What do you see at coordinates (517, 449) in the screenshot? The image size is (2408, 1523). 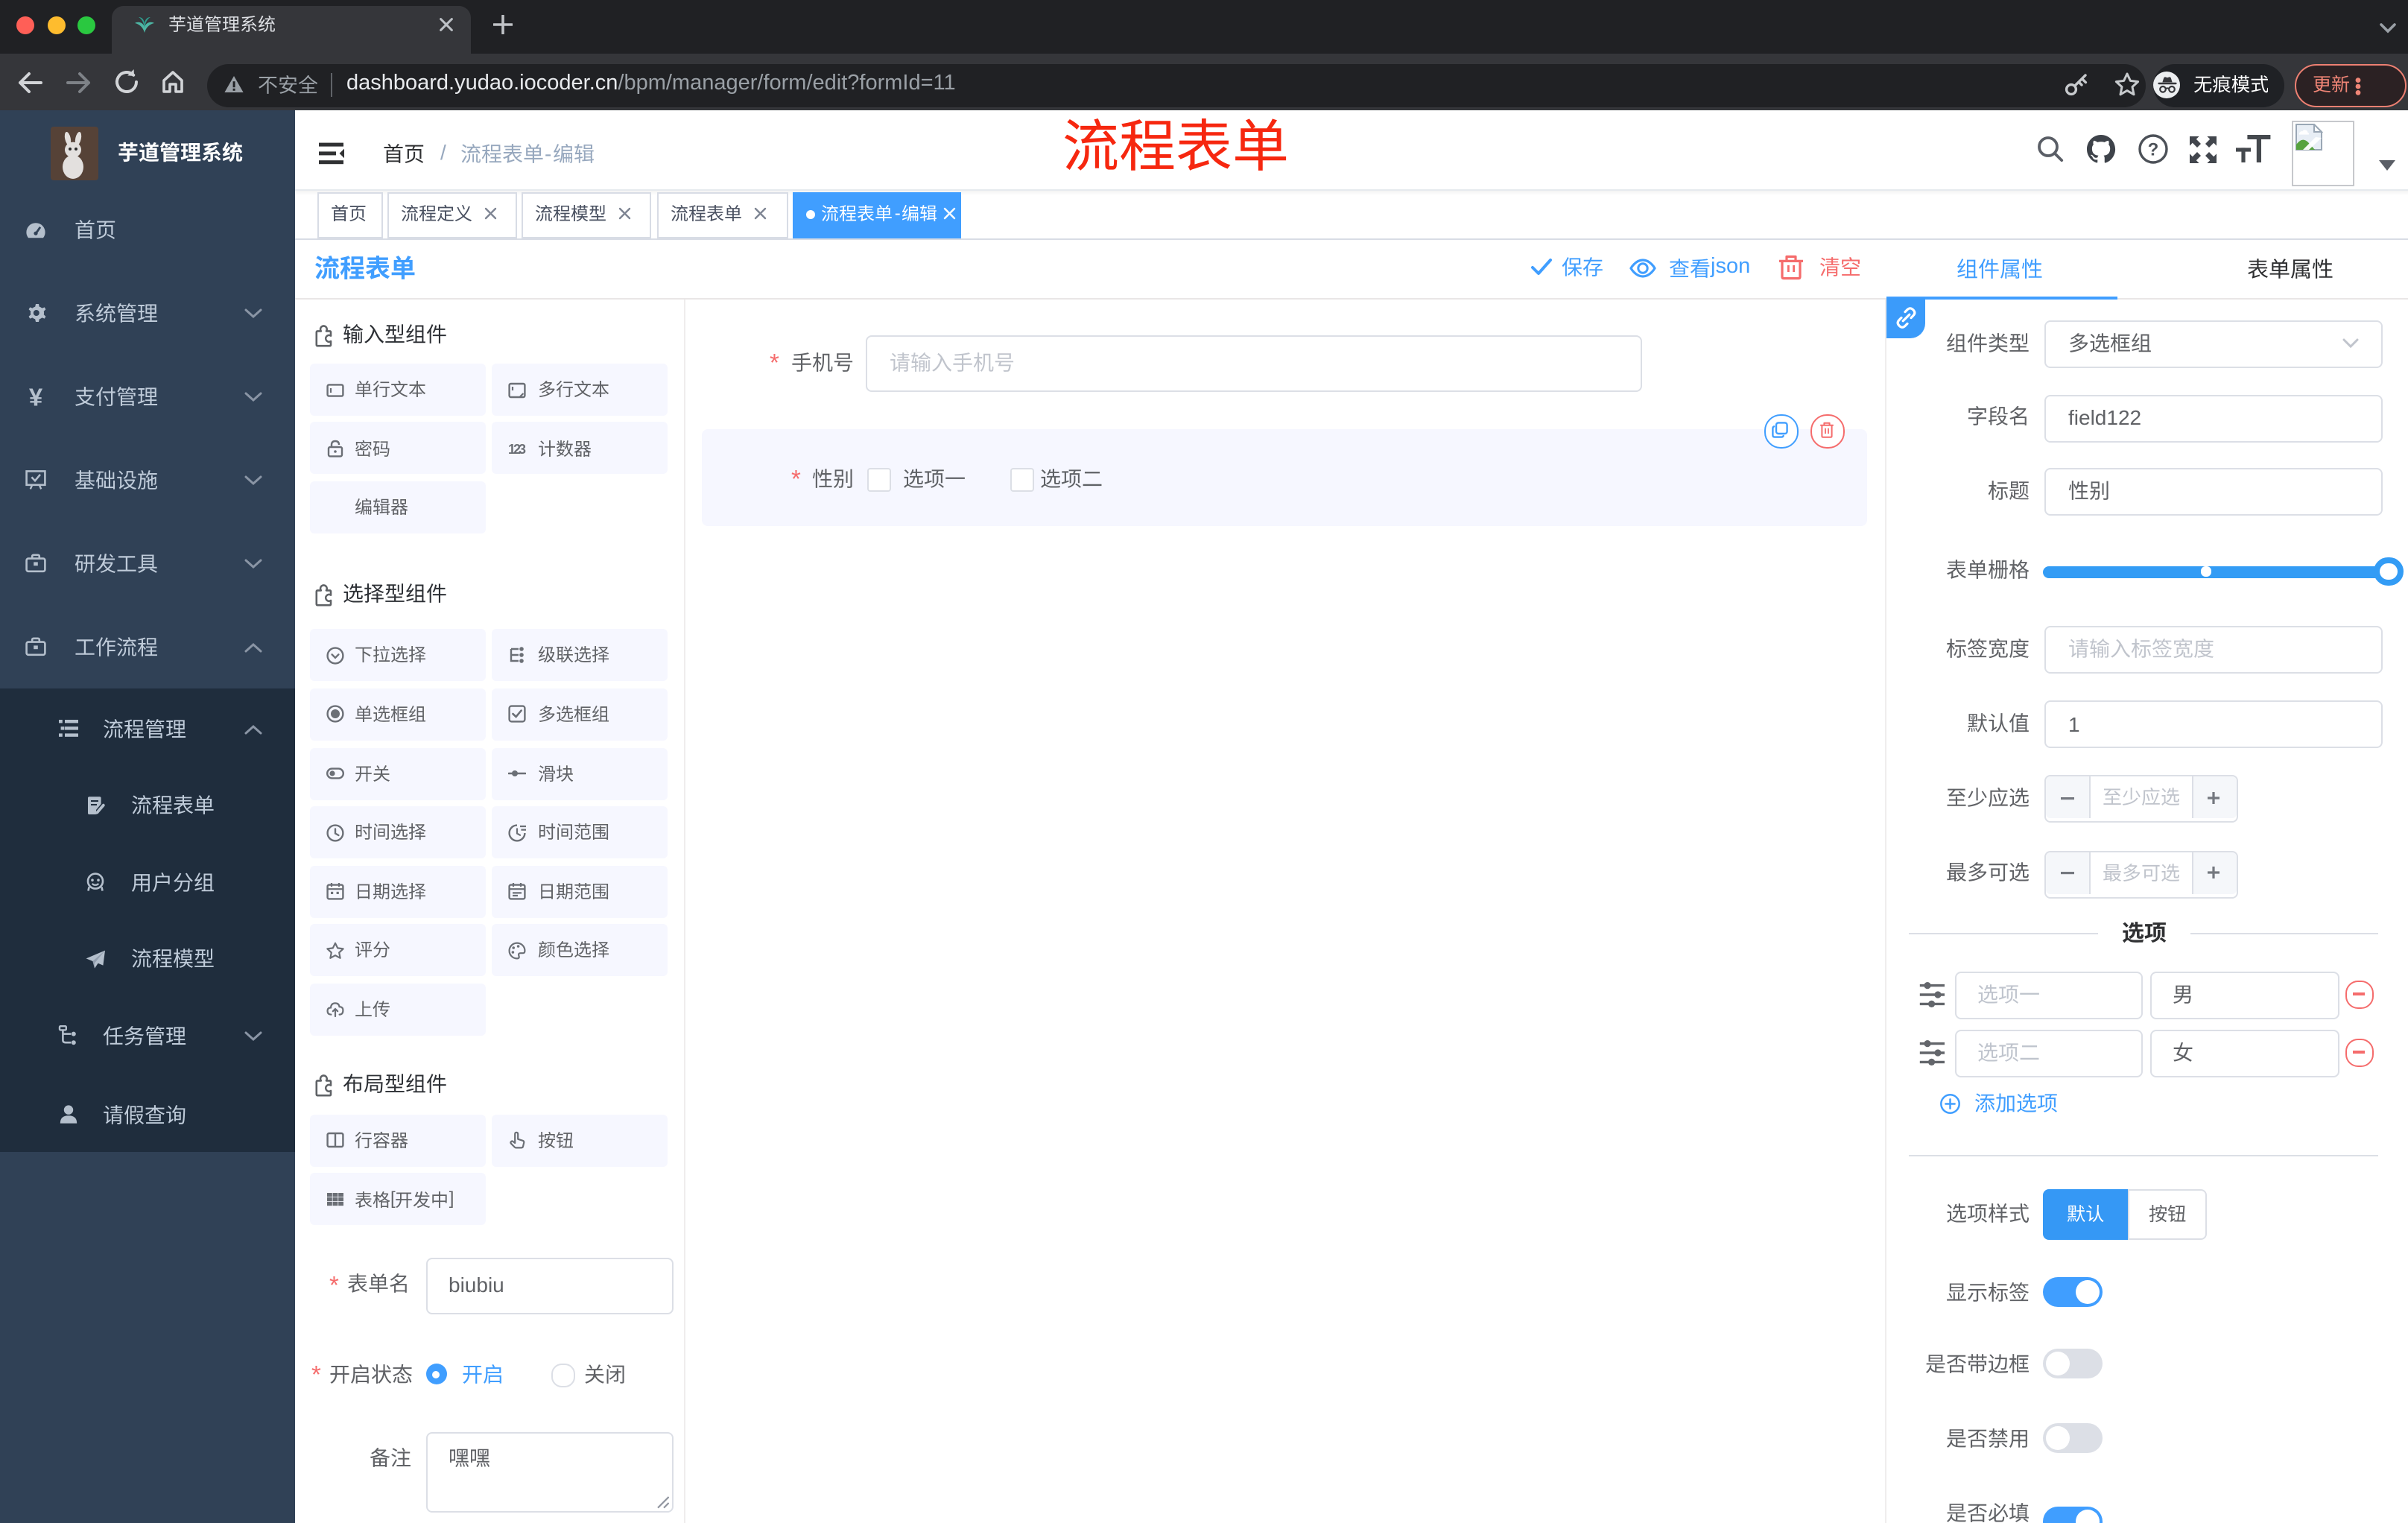 I see `svg-text: 123` at bounding box center [517, 449].